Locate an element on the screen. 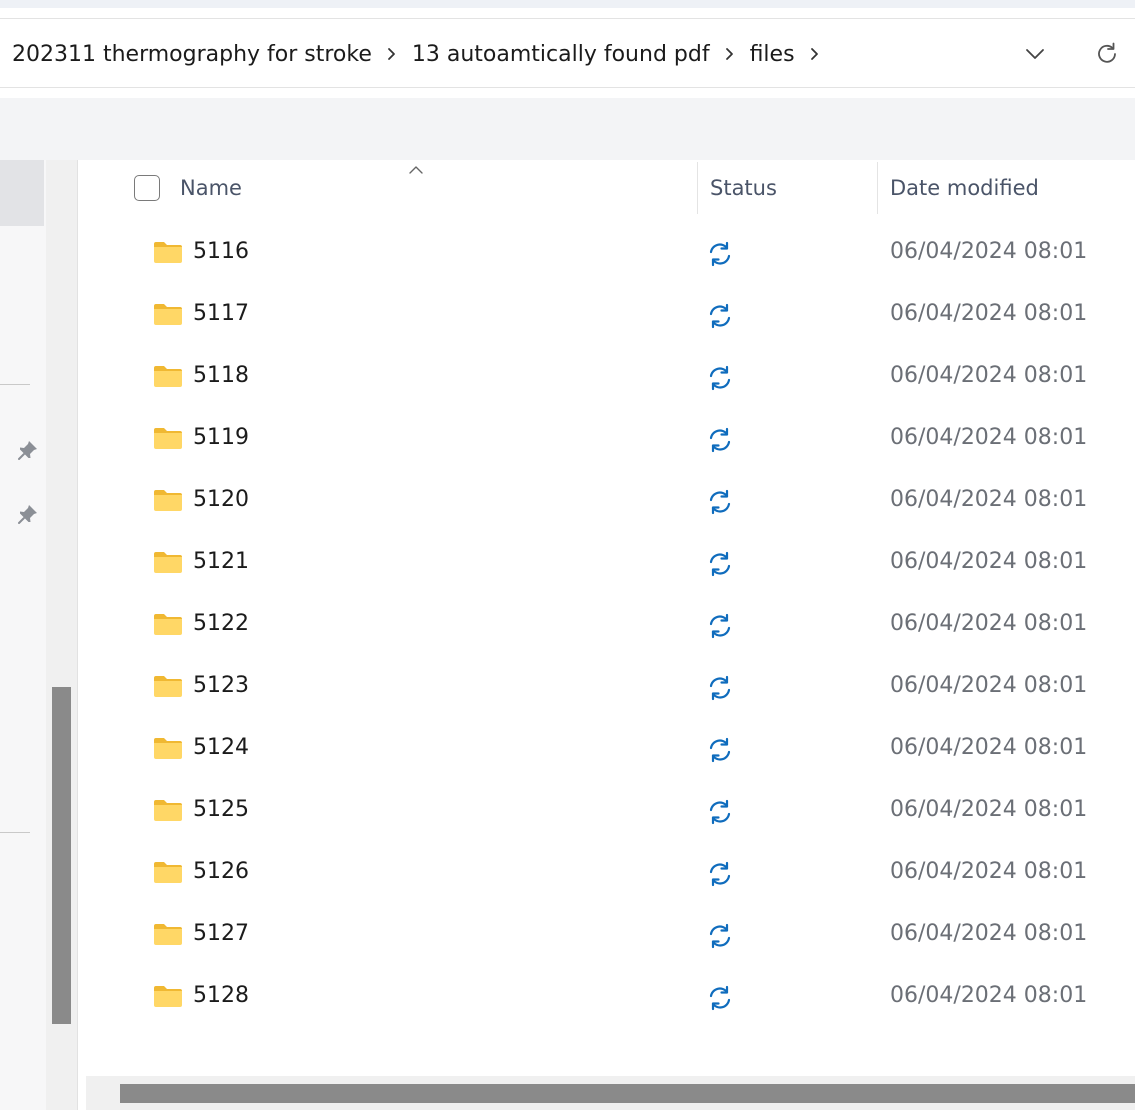 This screenshot has width=1135, height=1116. file-name: 5125 is located at coordinates (221, 809).